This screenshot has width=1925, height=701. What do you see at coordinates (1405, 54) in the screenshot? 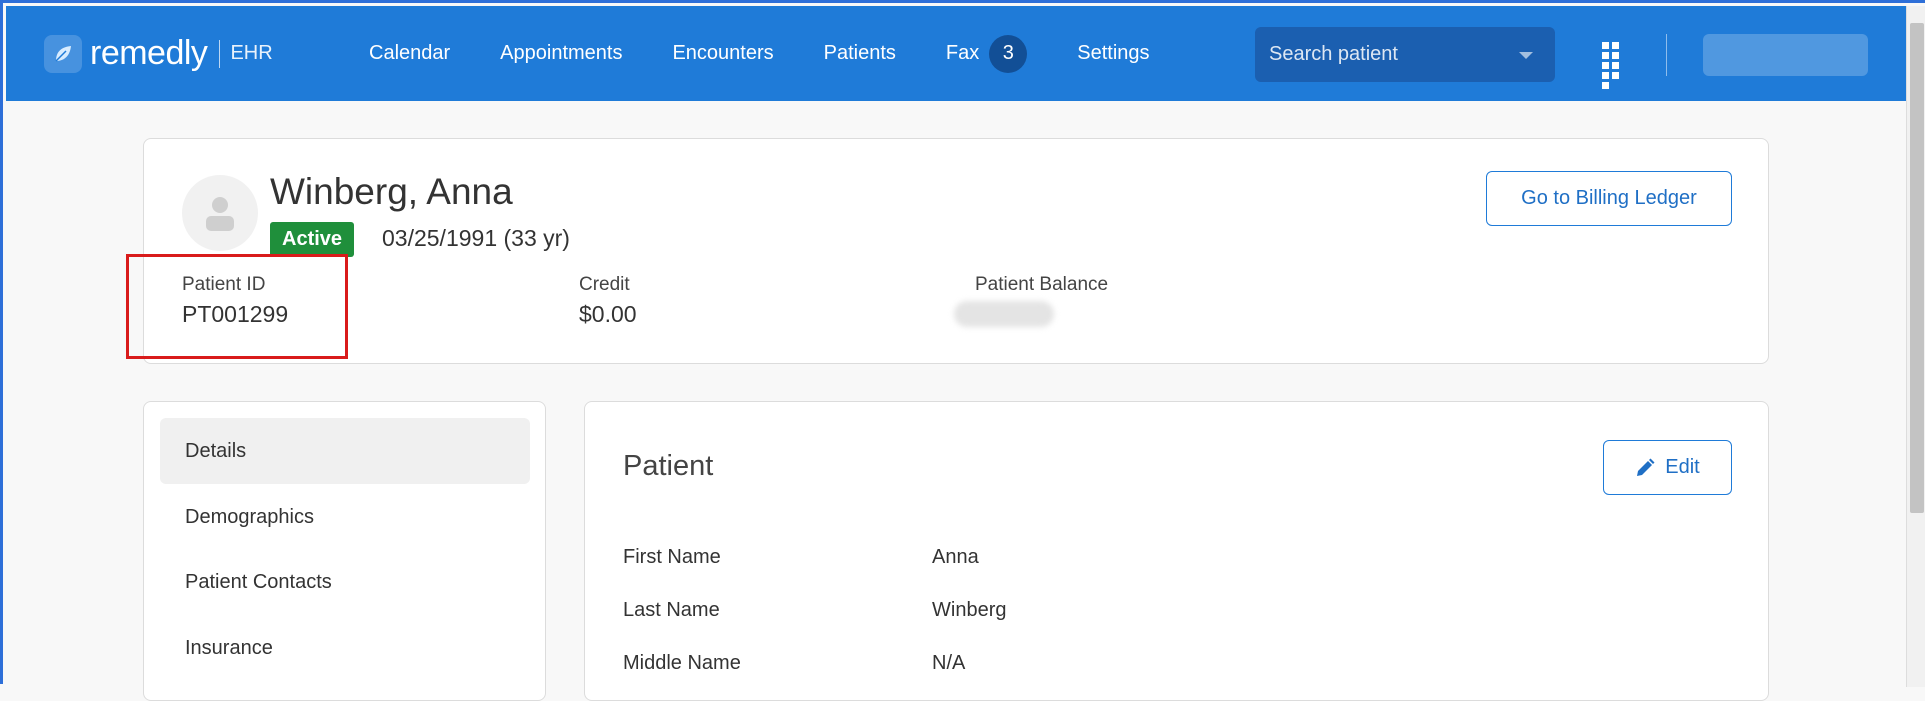
I see `patient-search-input: Search patient` at bounding box center [1405, 54].